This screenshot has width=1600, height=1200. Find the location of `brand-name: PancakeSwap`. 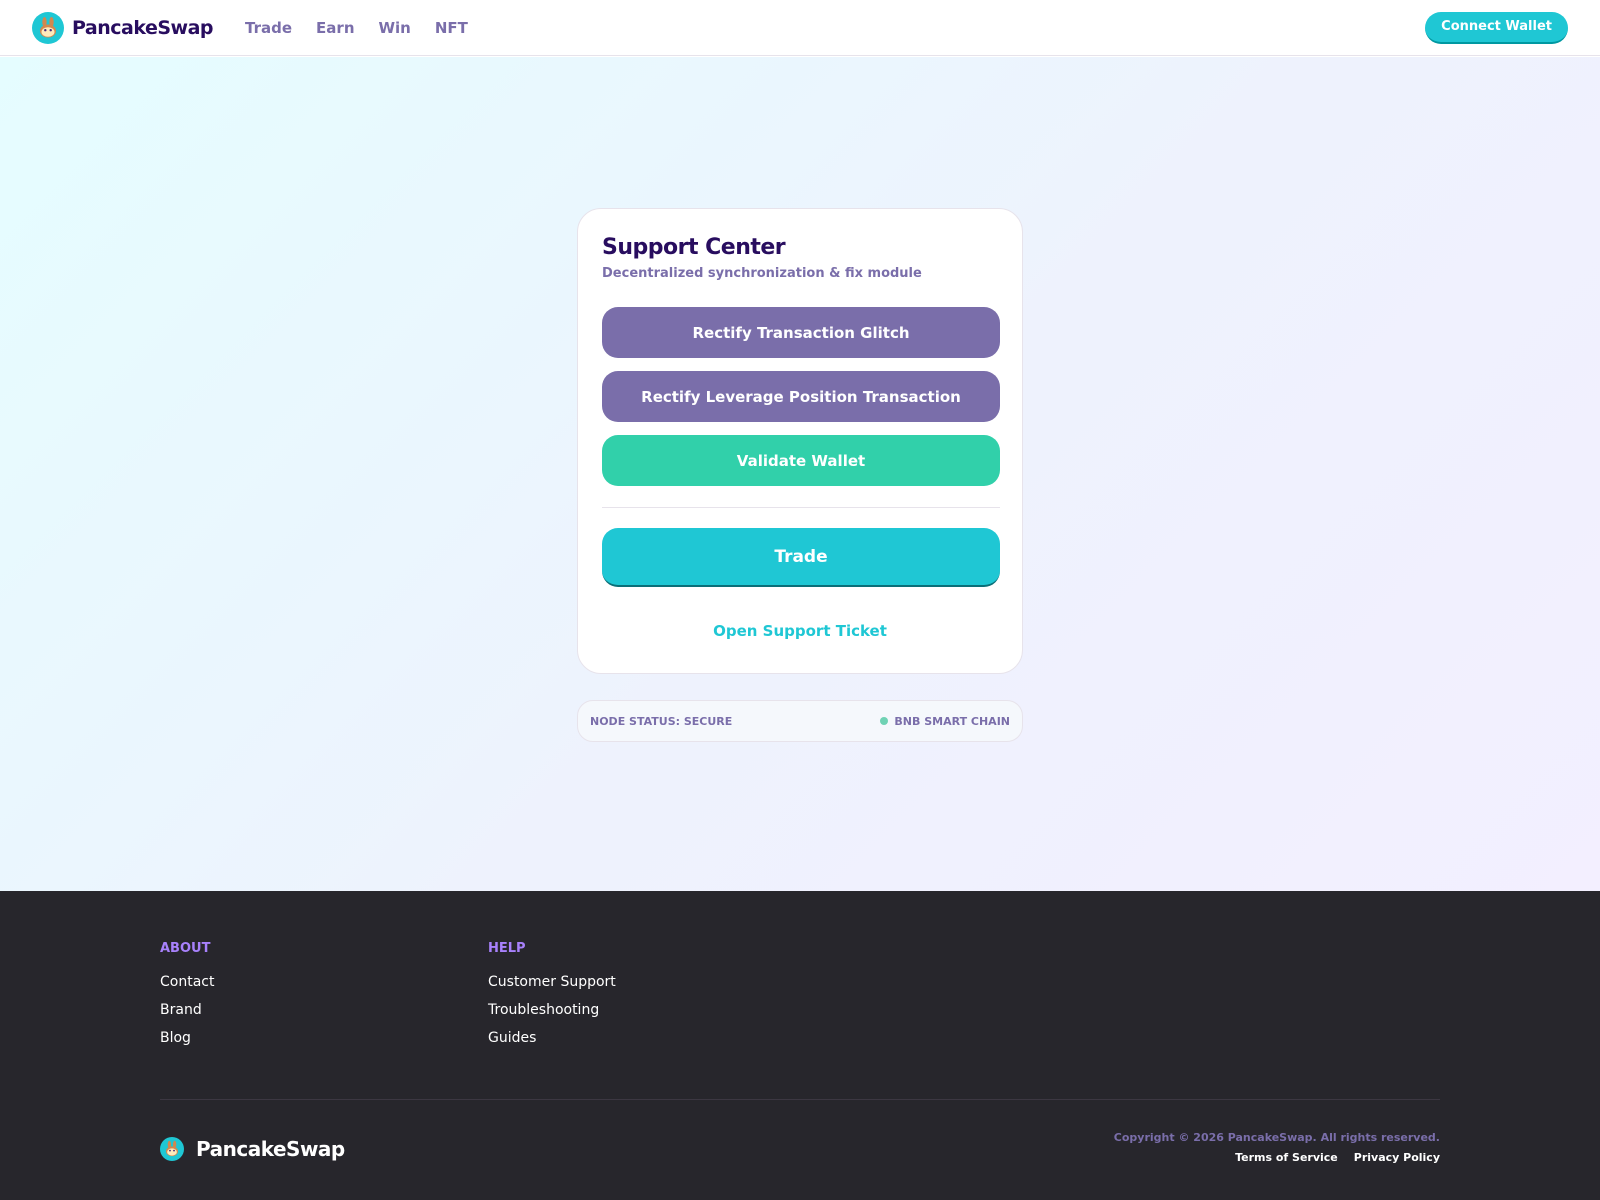

brand-name: PancakeSwap is located at coordinates (143, 27).